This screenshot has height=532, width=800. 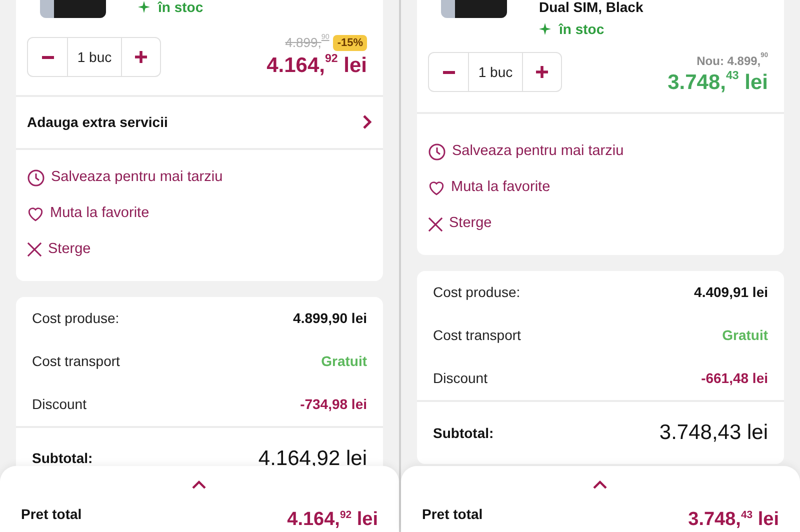 What do you see at coordinates (316, 65) in the screenshot?
I see `product-price: 4.164,$^{92}$ lei` at bounding box center [316, 65].